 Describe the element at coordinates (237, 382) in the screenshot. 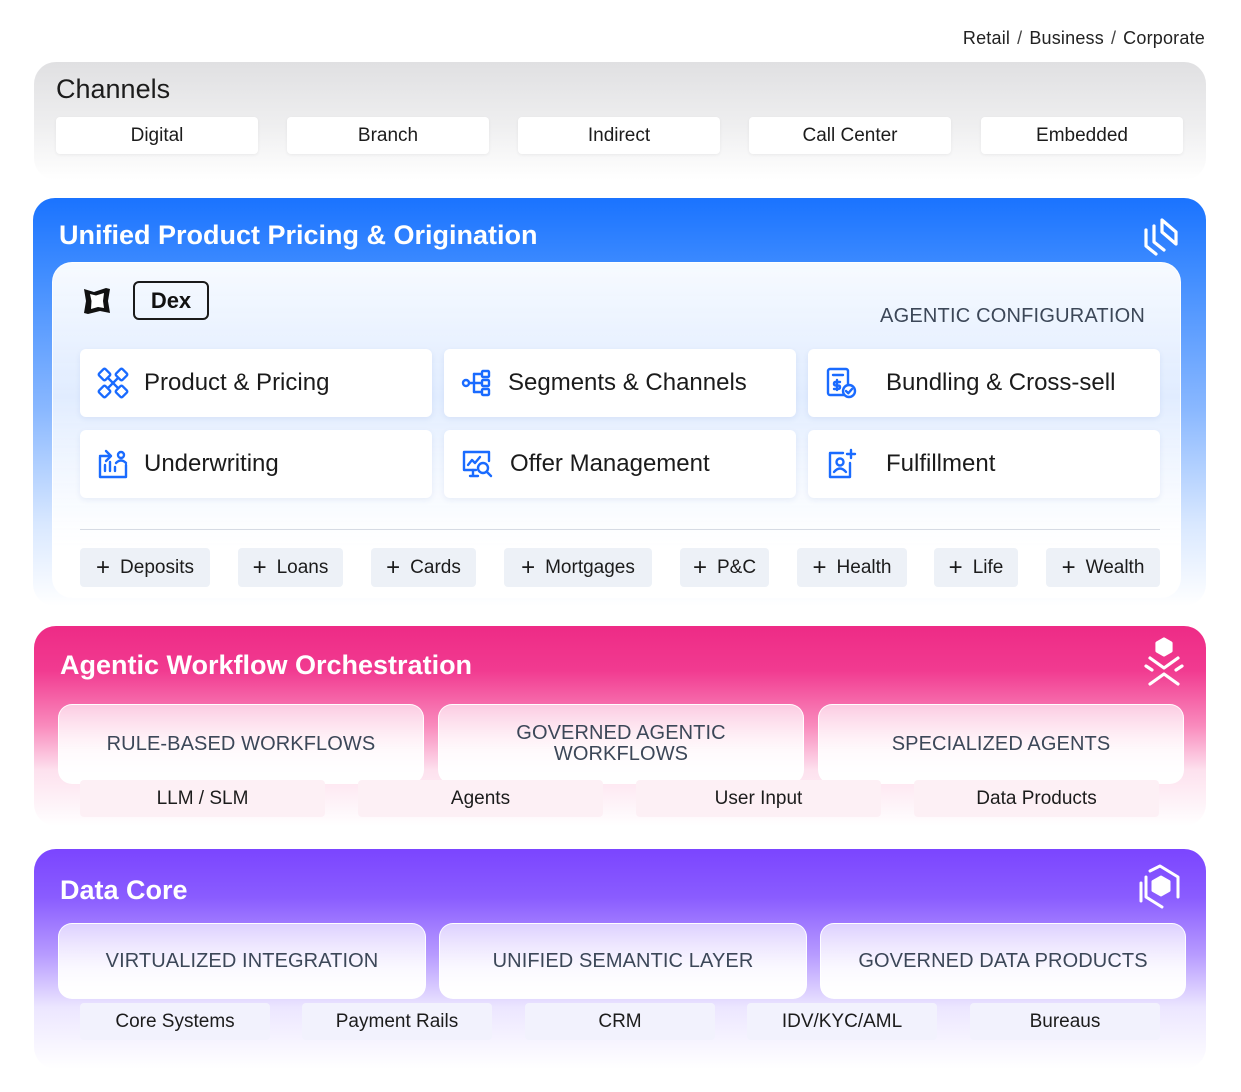

I see `card-product-pricing-label: Product & Pricing` at that location.